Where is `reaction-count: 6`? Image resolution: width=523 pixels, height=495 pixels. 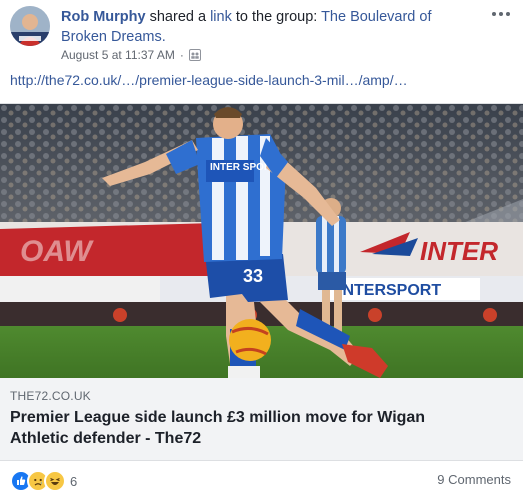 reaction-count: 6 is located at coordinates (74, 481).